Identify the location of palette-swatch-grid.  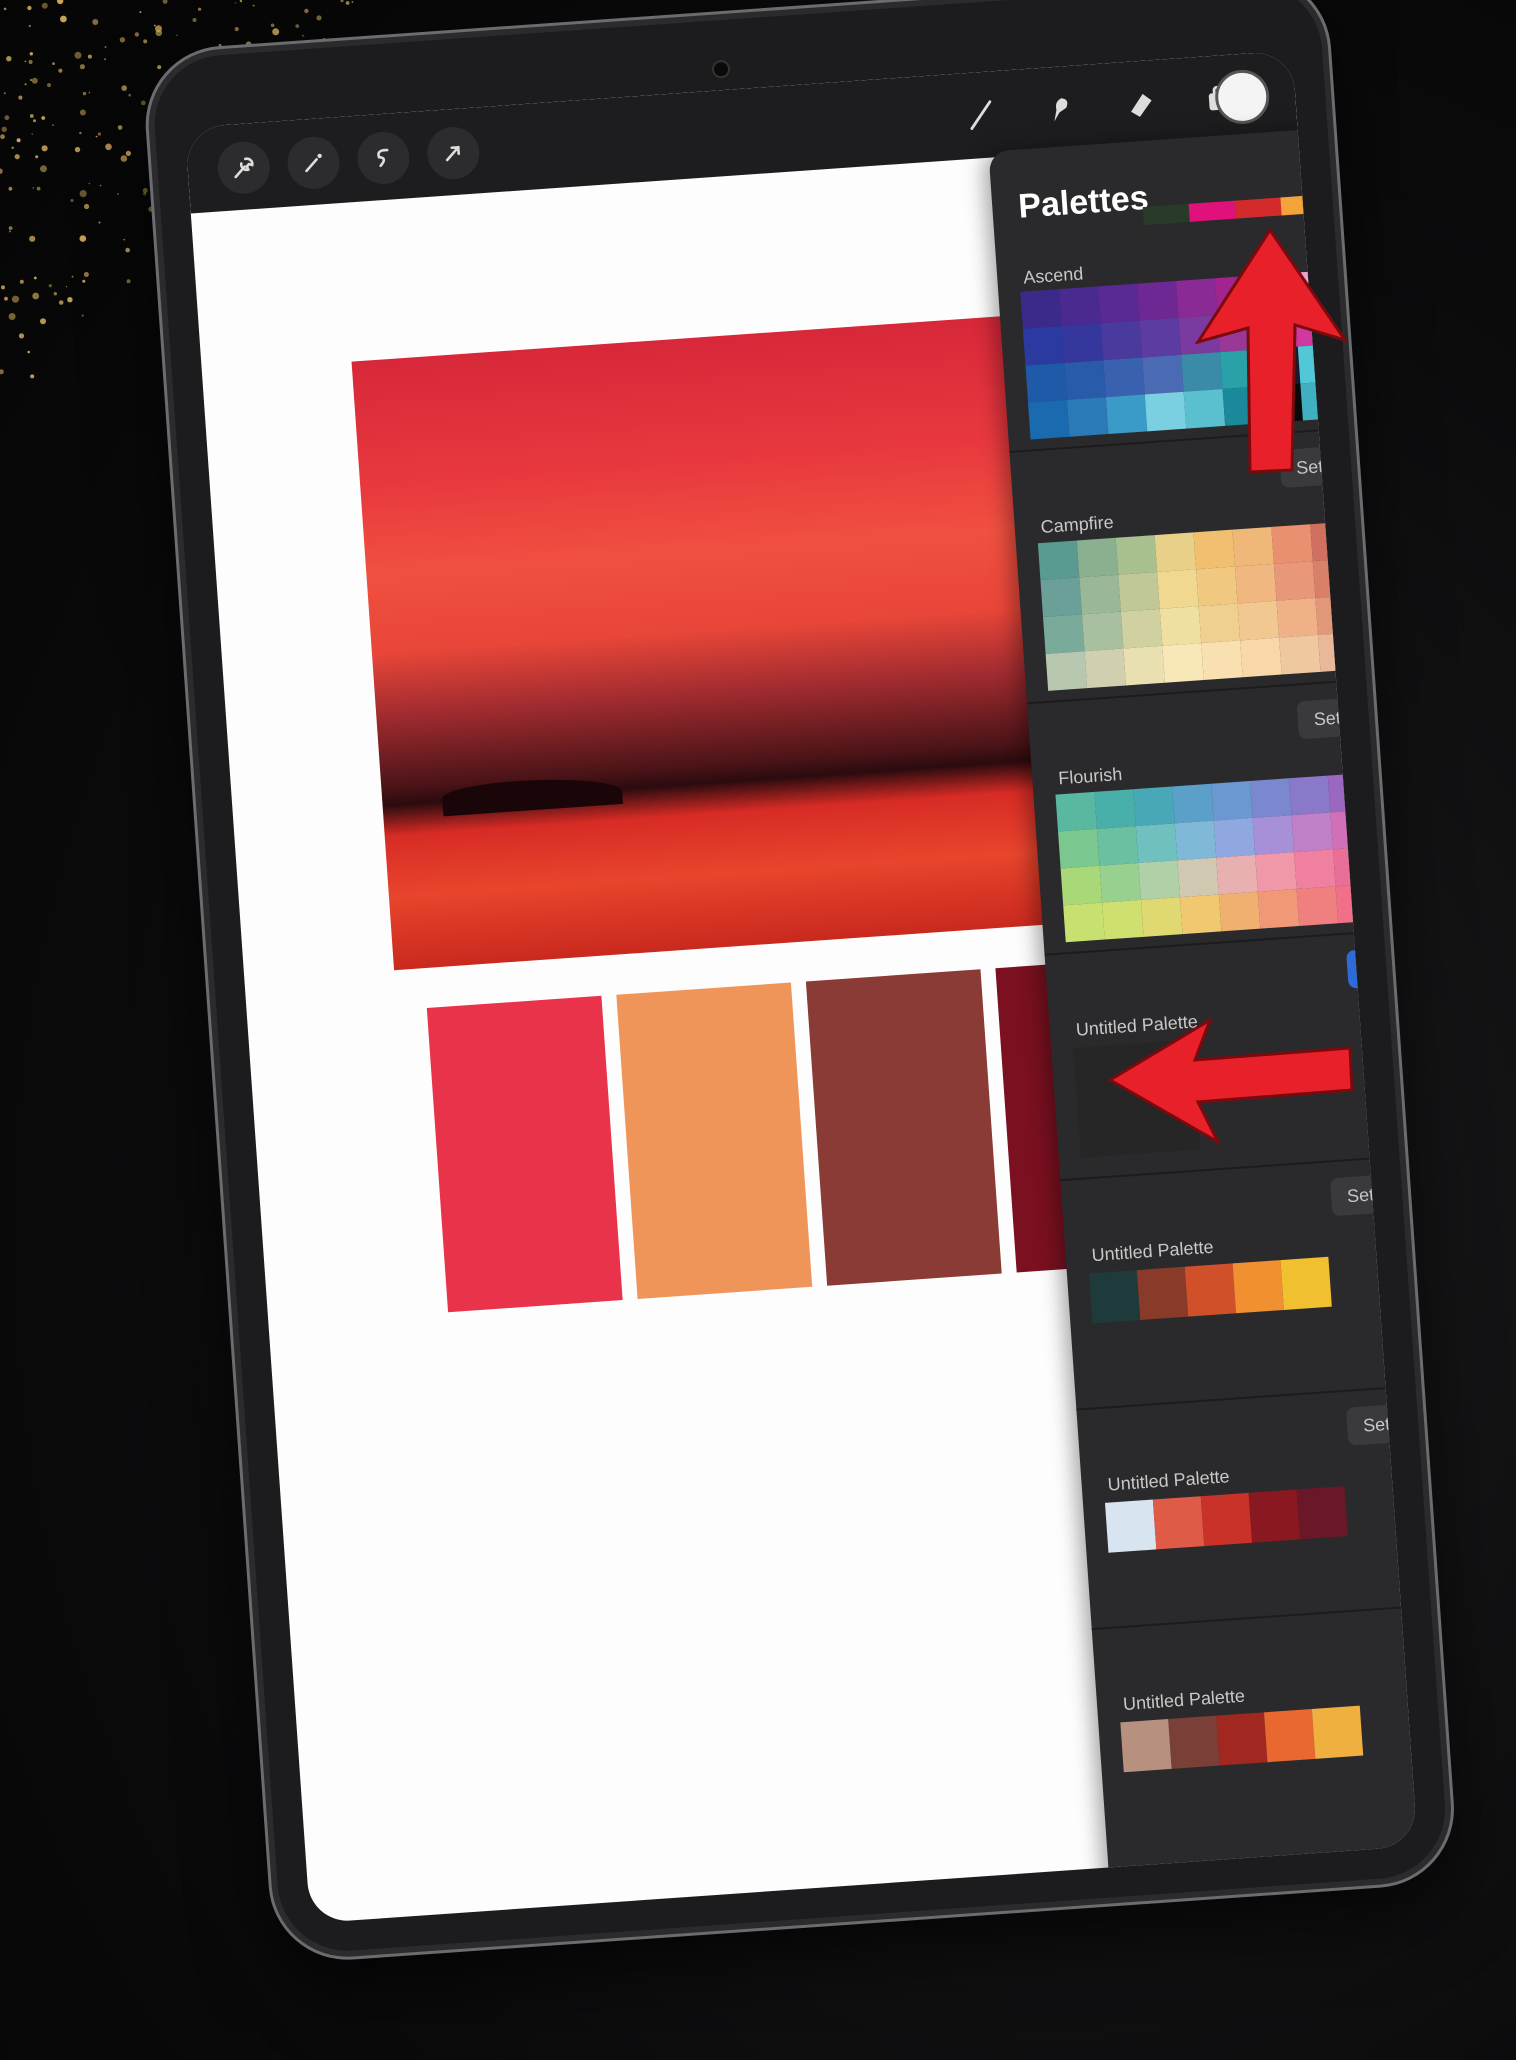
(1236, 855).